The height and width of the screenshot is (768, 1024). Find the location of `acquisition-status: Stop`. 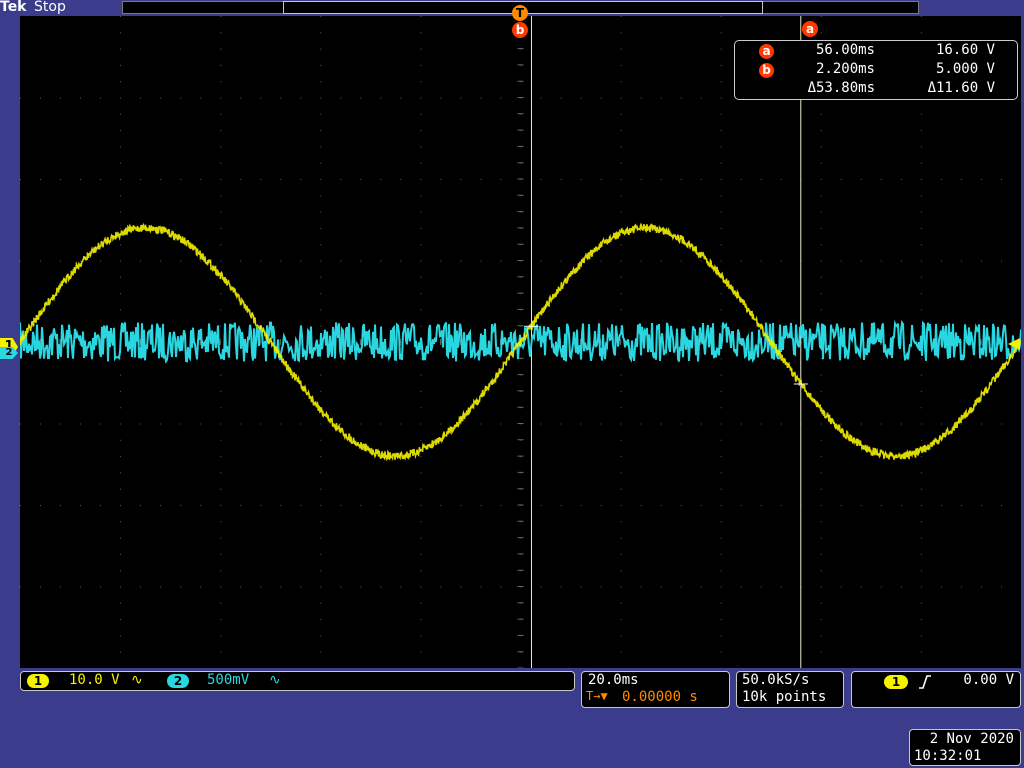

acquisition-status: Stop is located at coordinates (50, 7).